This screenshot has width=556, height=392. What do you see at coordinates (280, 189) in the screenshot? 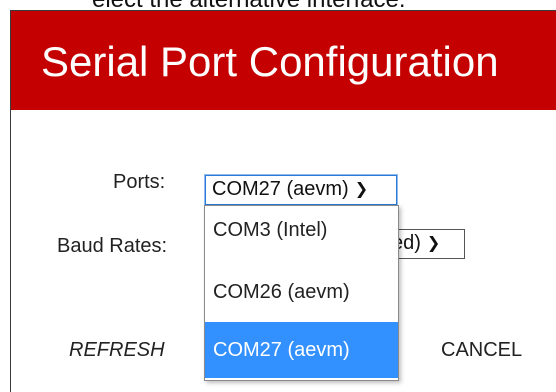
I see `ports-selected-value: COM27 (aevm)` at bounding box center [280, 189].